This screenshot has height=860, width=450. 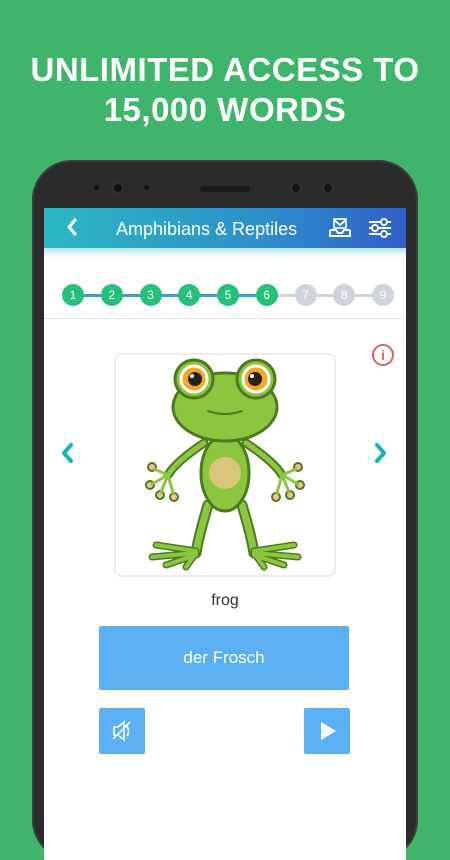 I want to click on previous-button, so click(x=67, y=456).